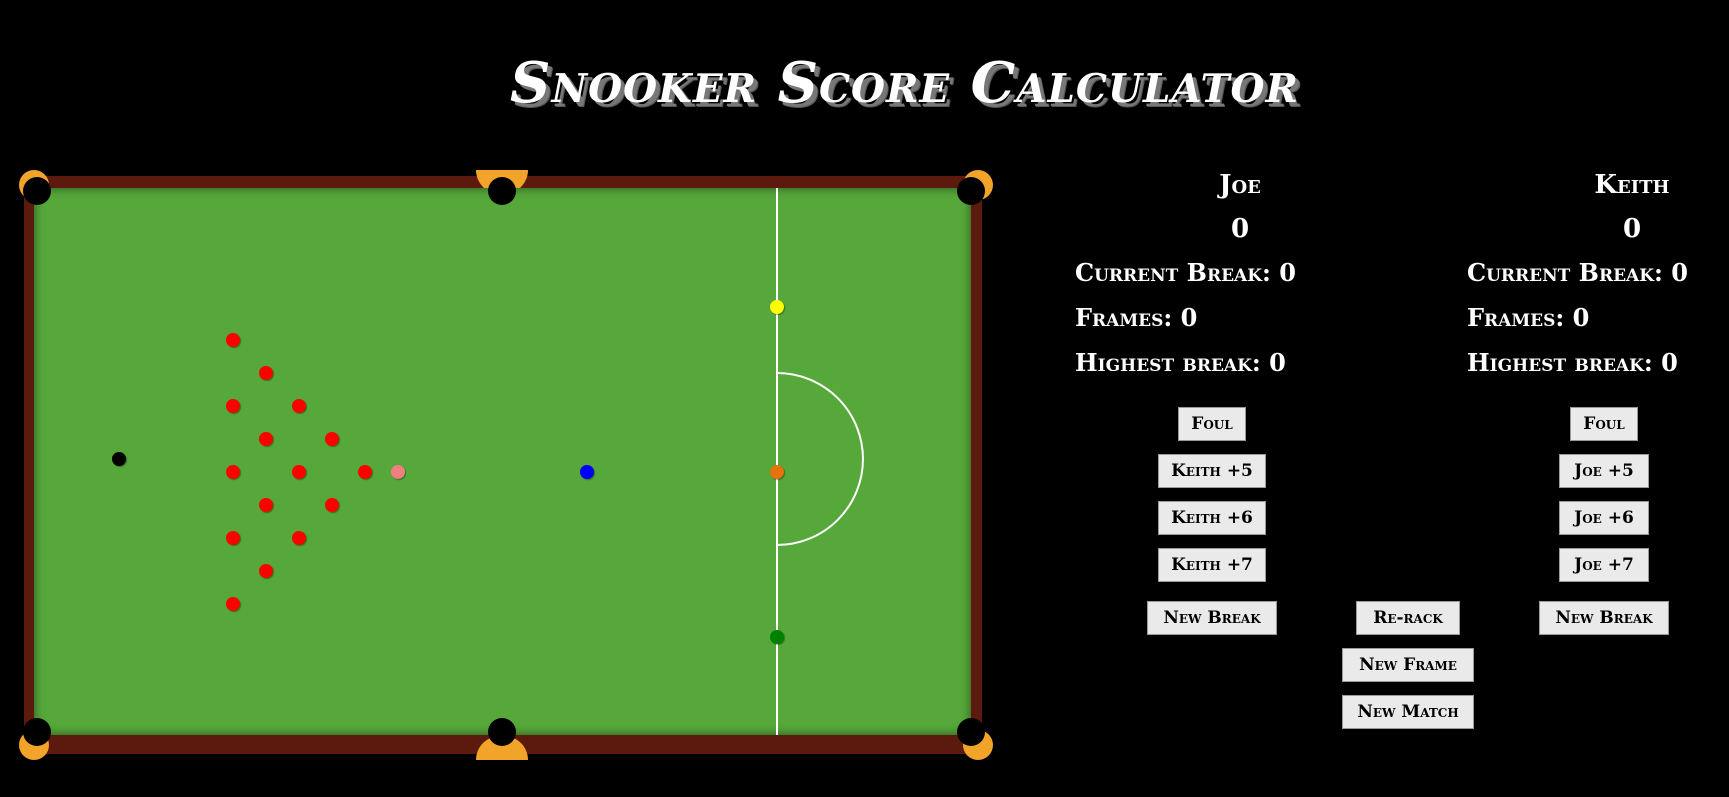  I want to click on pocket-bottom-left, so click(37, 732).